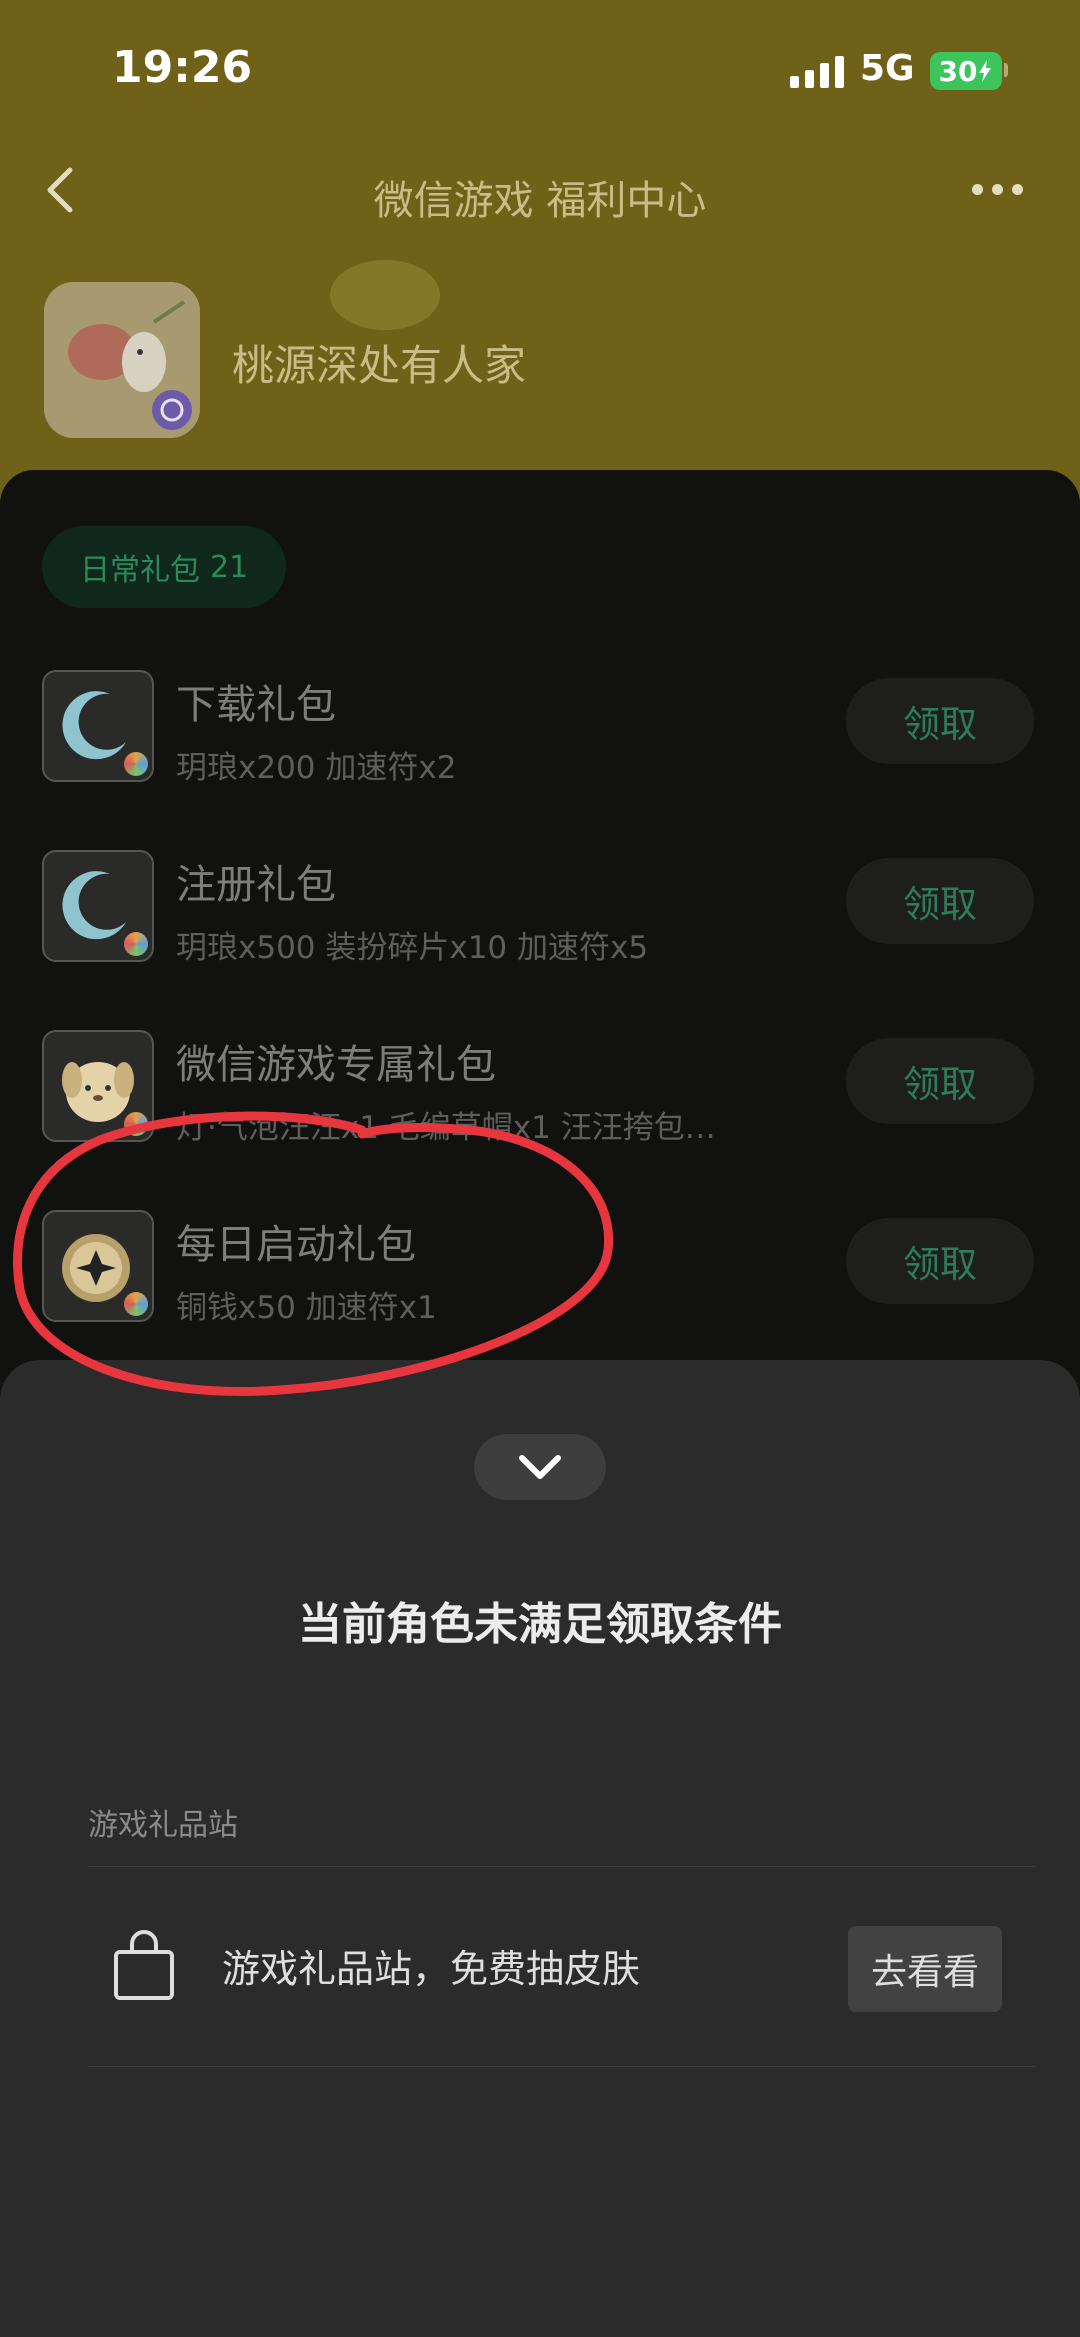 The width and height of the screenshot is (1080, 2337). What do you see at coordinates (540, 70) in the screenshot?
I see `status-bar: 19:26 5G 30` at bounding box center [540, 70].